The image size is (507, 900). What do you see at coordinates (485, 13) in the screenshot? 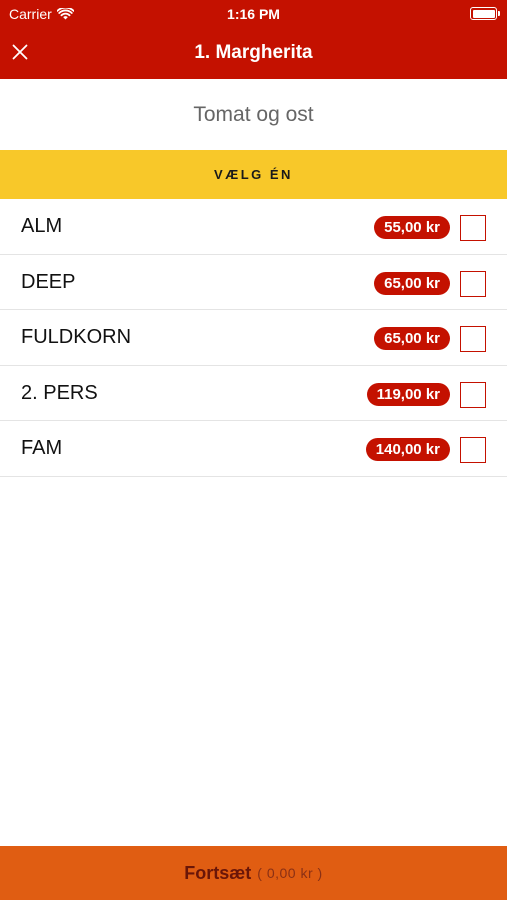
I see `battery-icon` at bounding box center [485, 13].